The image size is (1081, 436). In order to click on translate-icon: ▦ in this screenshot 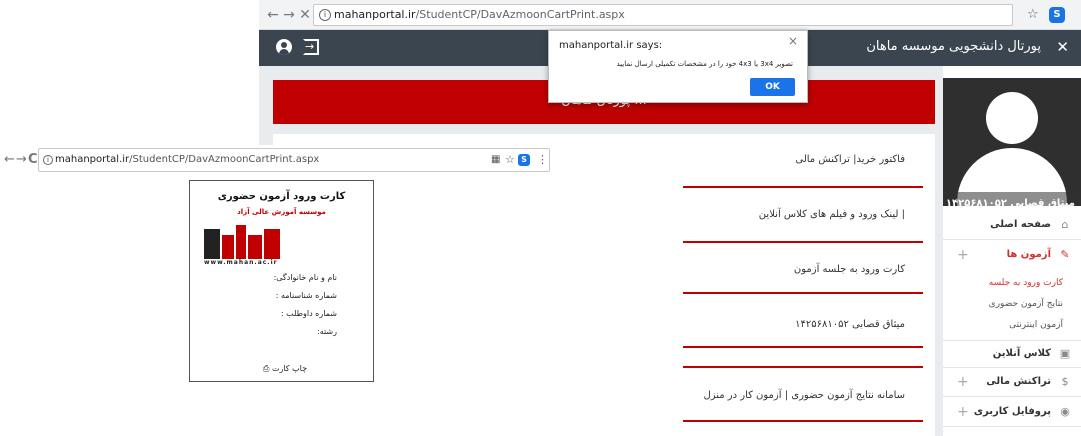, I will do `click(495, 159)`.